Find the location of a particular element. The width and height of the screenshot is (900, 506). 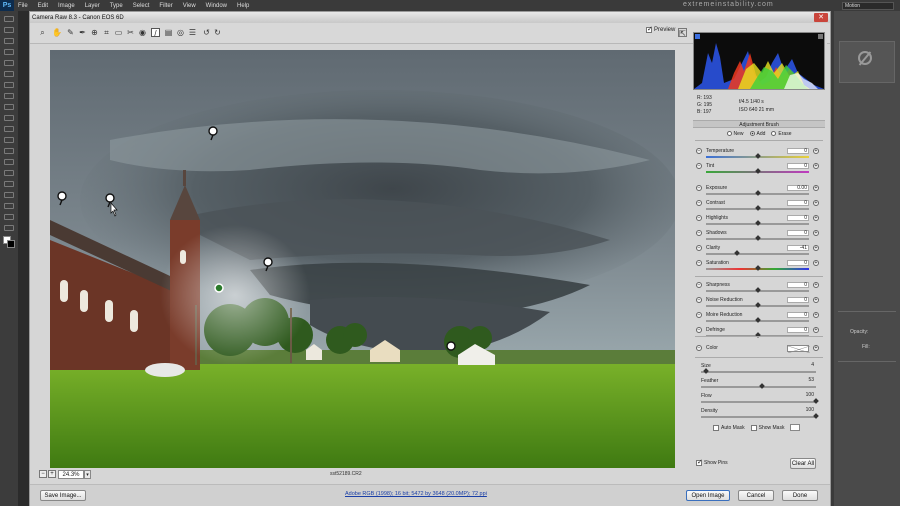

preview-checkbox is located at coordinates (649, 29).